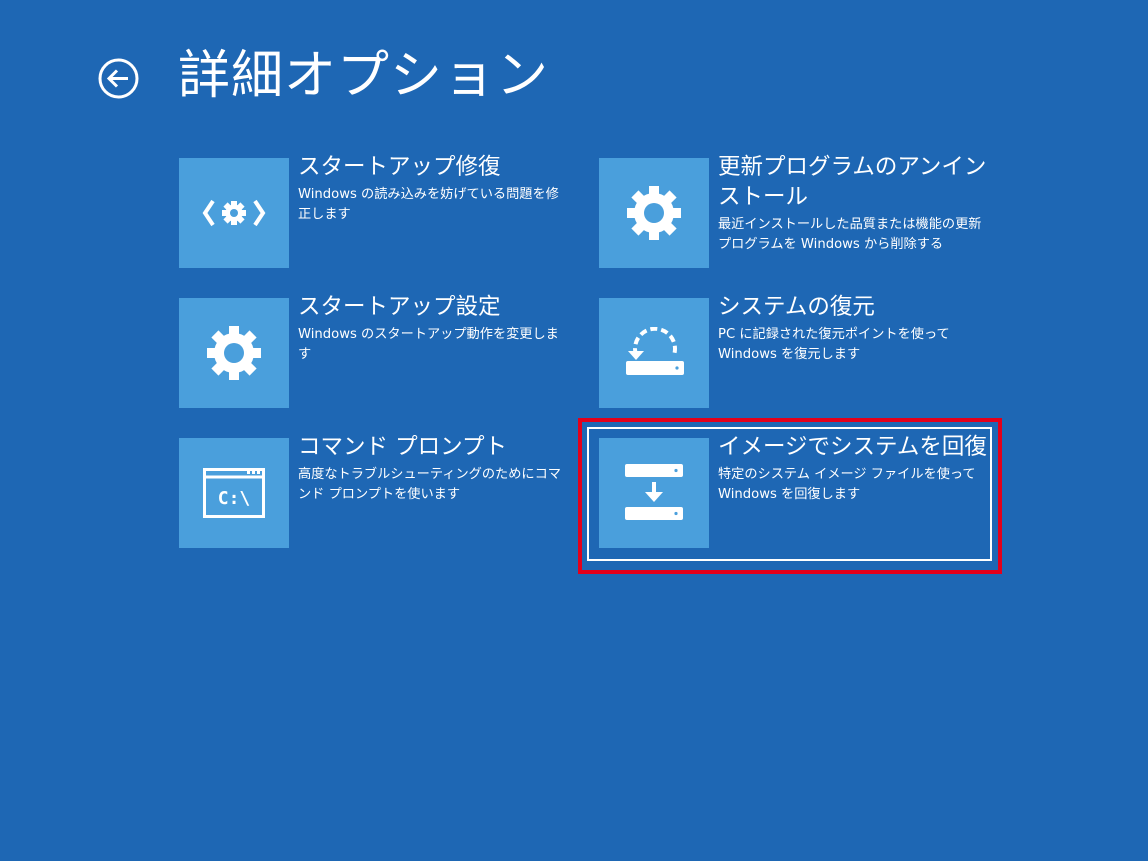  I want to click on startup-repair-icon, so click(234, 213).